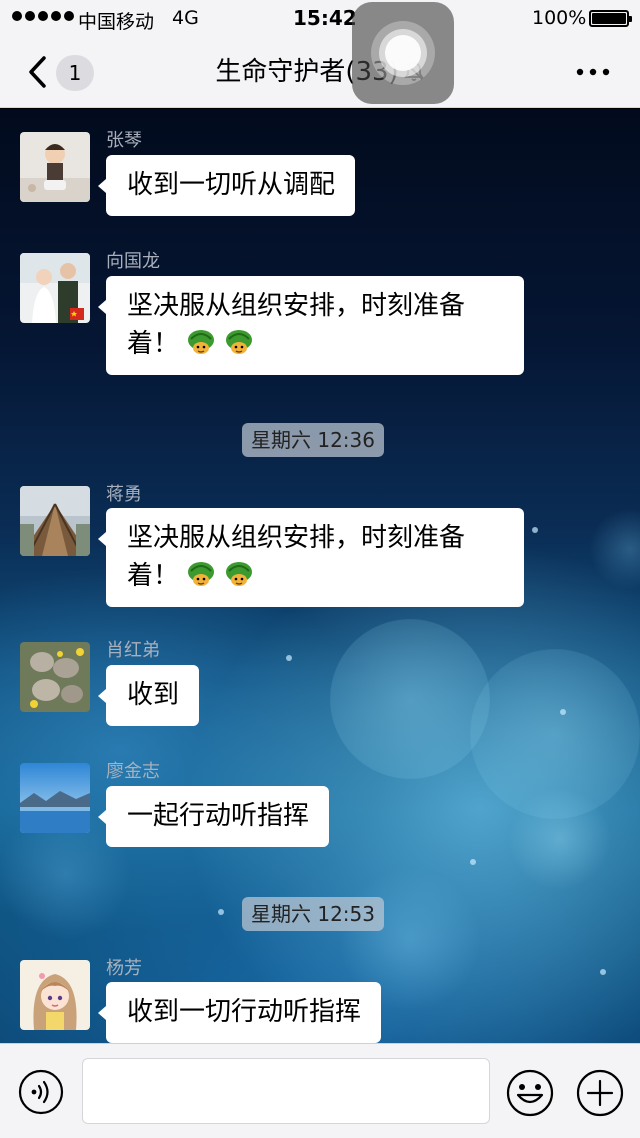 The width and height of the screenshot is (640, 1138). What do you see at coordinates (610, 18) in the screenshot?
I see `battery-icon` at bounding box center [610, 18].